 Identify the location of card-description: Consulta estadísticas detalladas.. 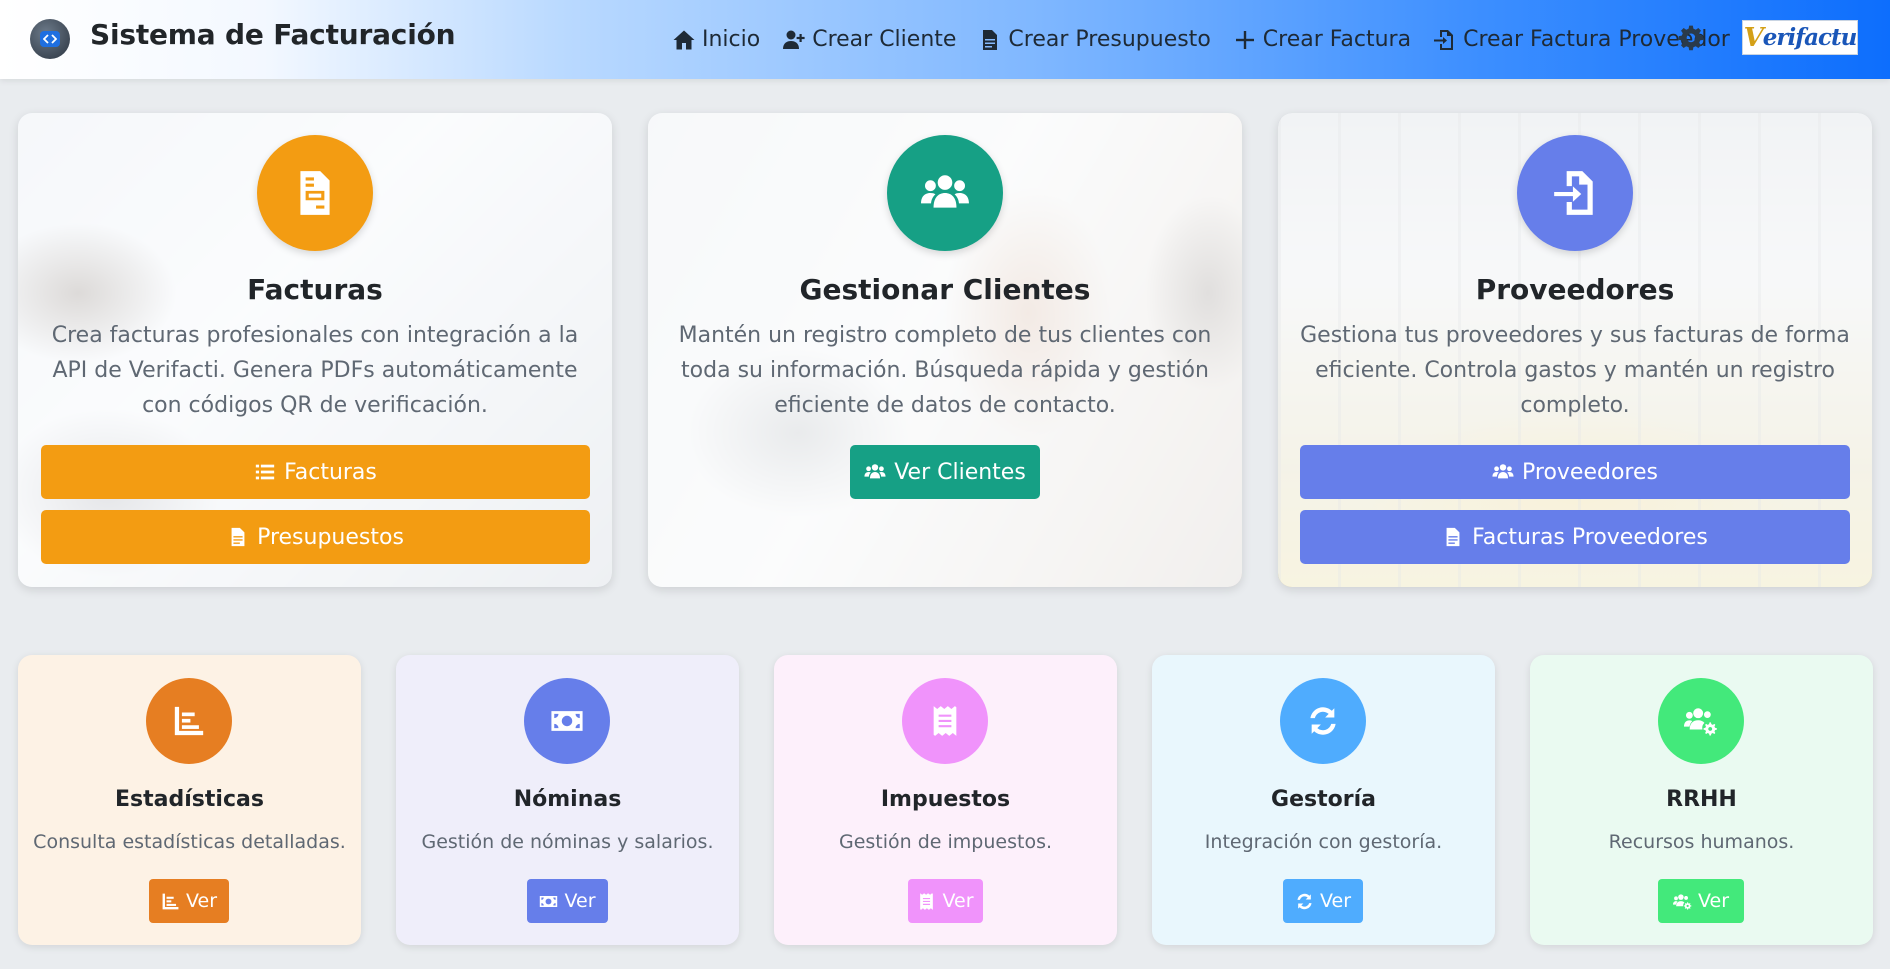
(189, 842).